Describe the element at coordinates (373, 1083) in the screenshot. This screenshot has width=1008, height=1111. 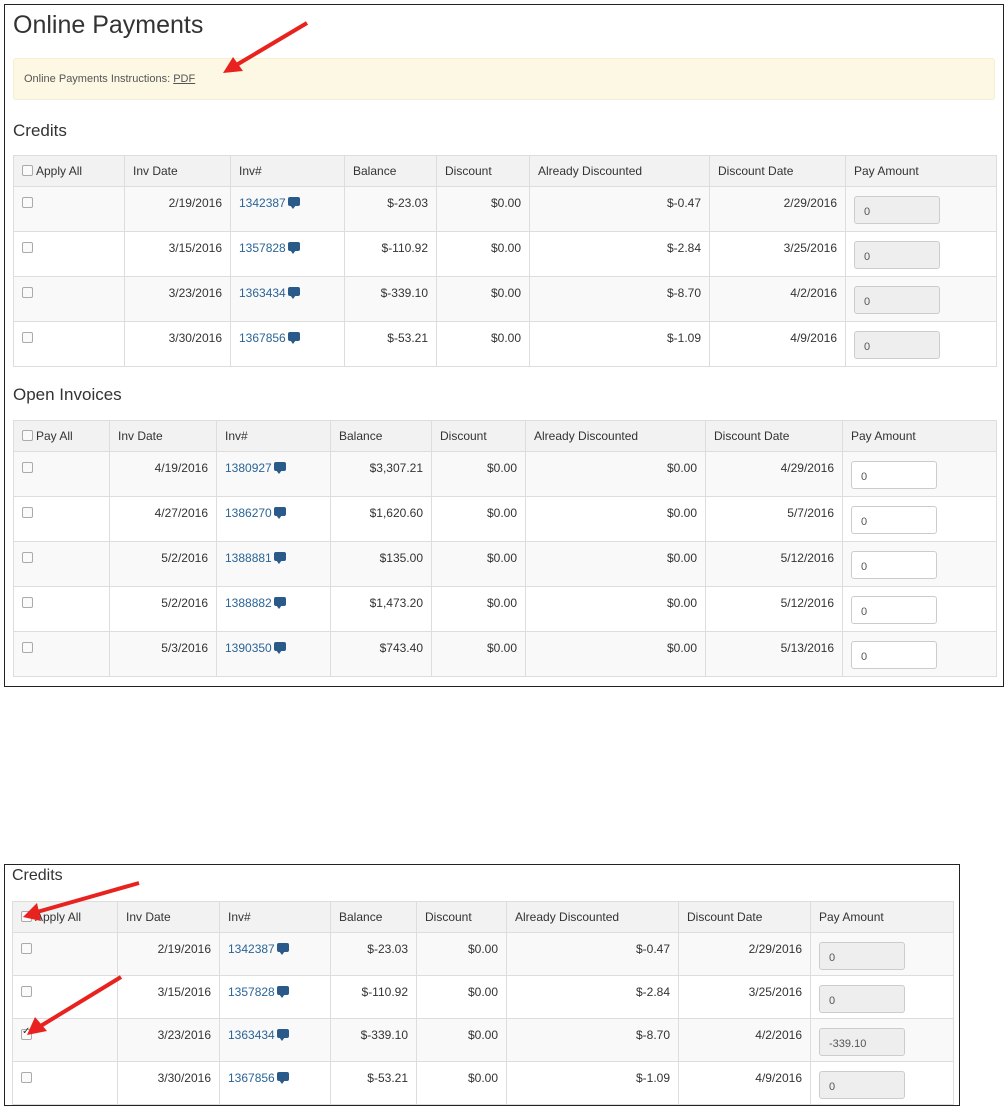
I see `balance-cell: $-53.21` at that location.